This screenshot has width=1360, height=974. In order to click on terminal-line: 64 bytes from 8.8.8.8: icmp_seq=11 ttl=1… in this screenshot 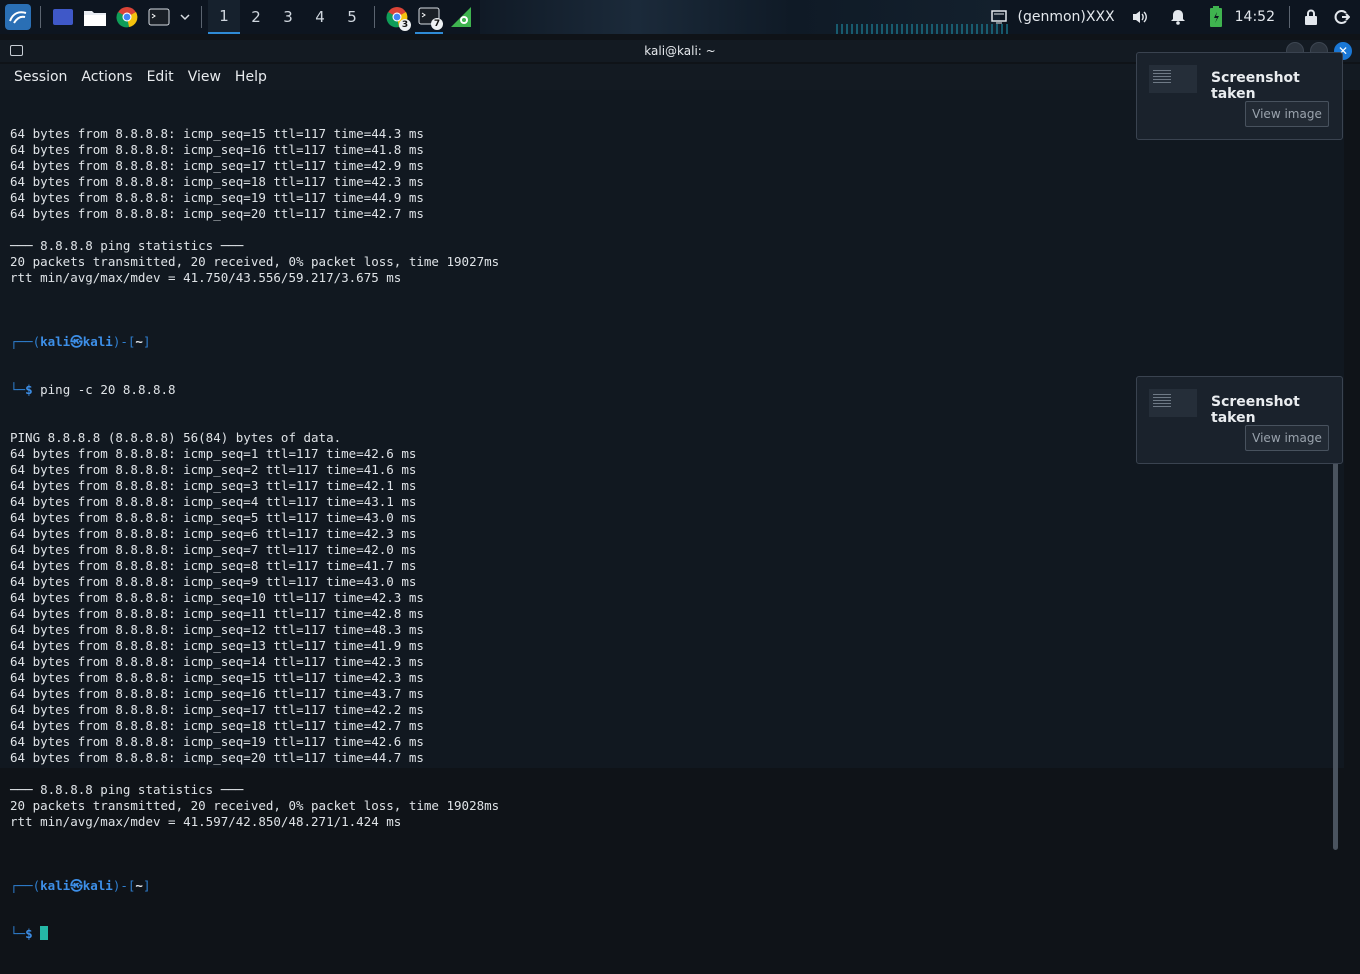, I will do `click(217, 613)`.